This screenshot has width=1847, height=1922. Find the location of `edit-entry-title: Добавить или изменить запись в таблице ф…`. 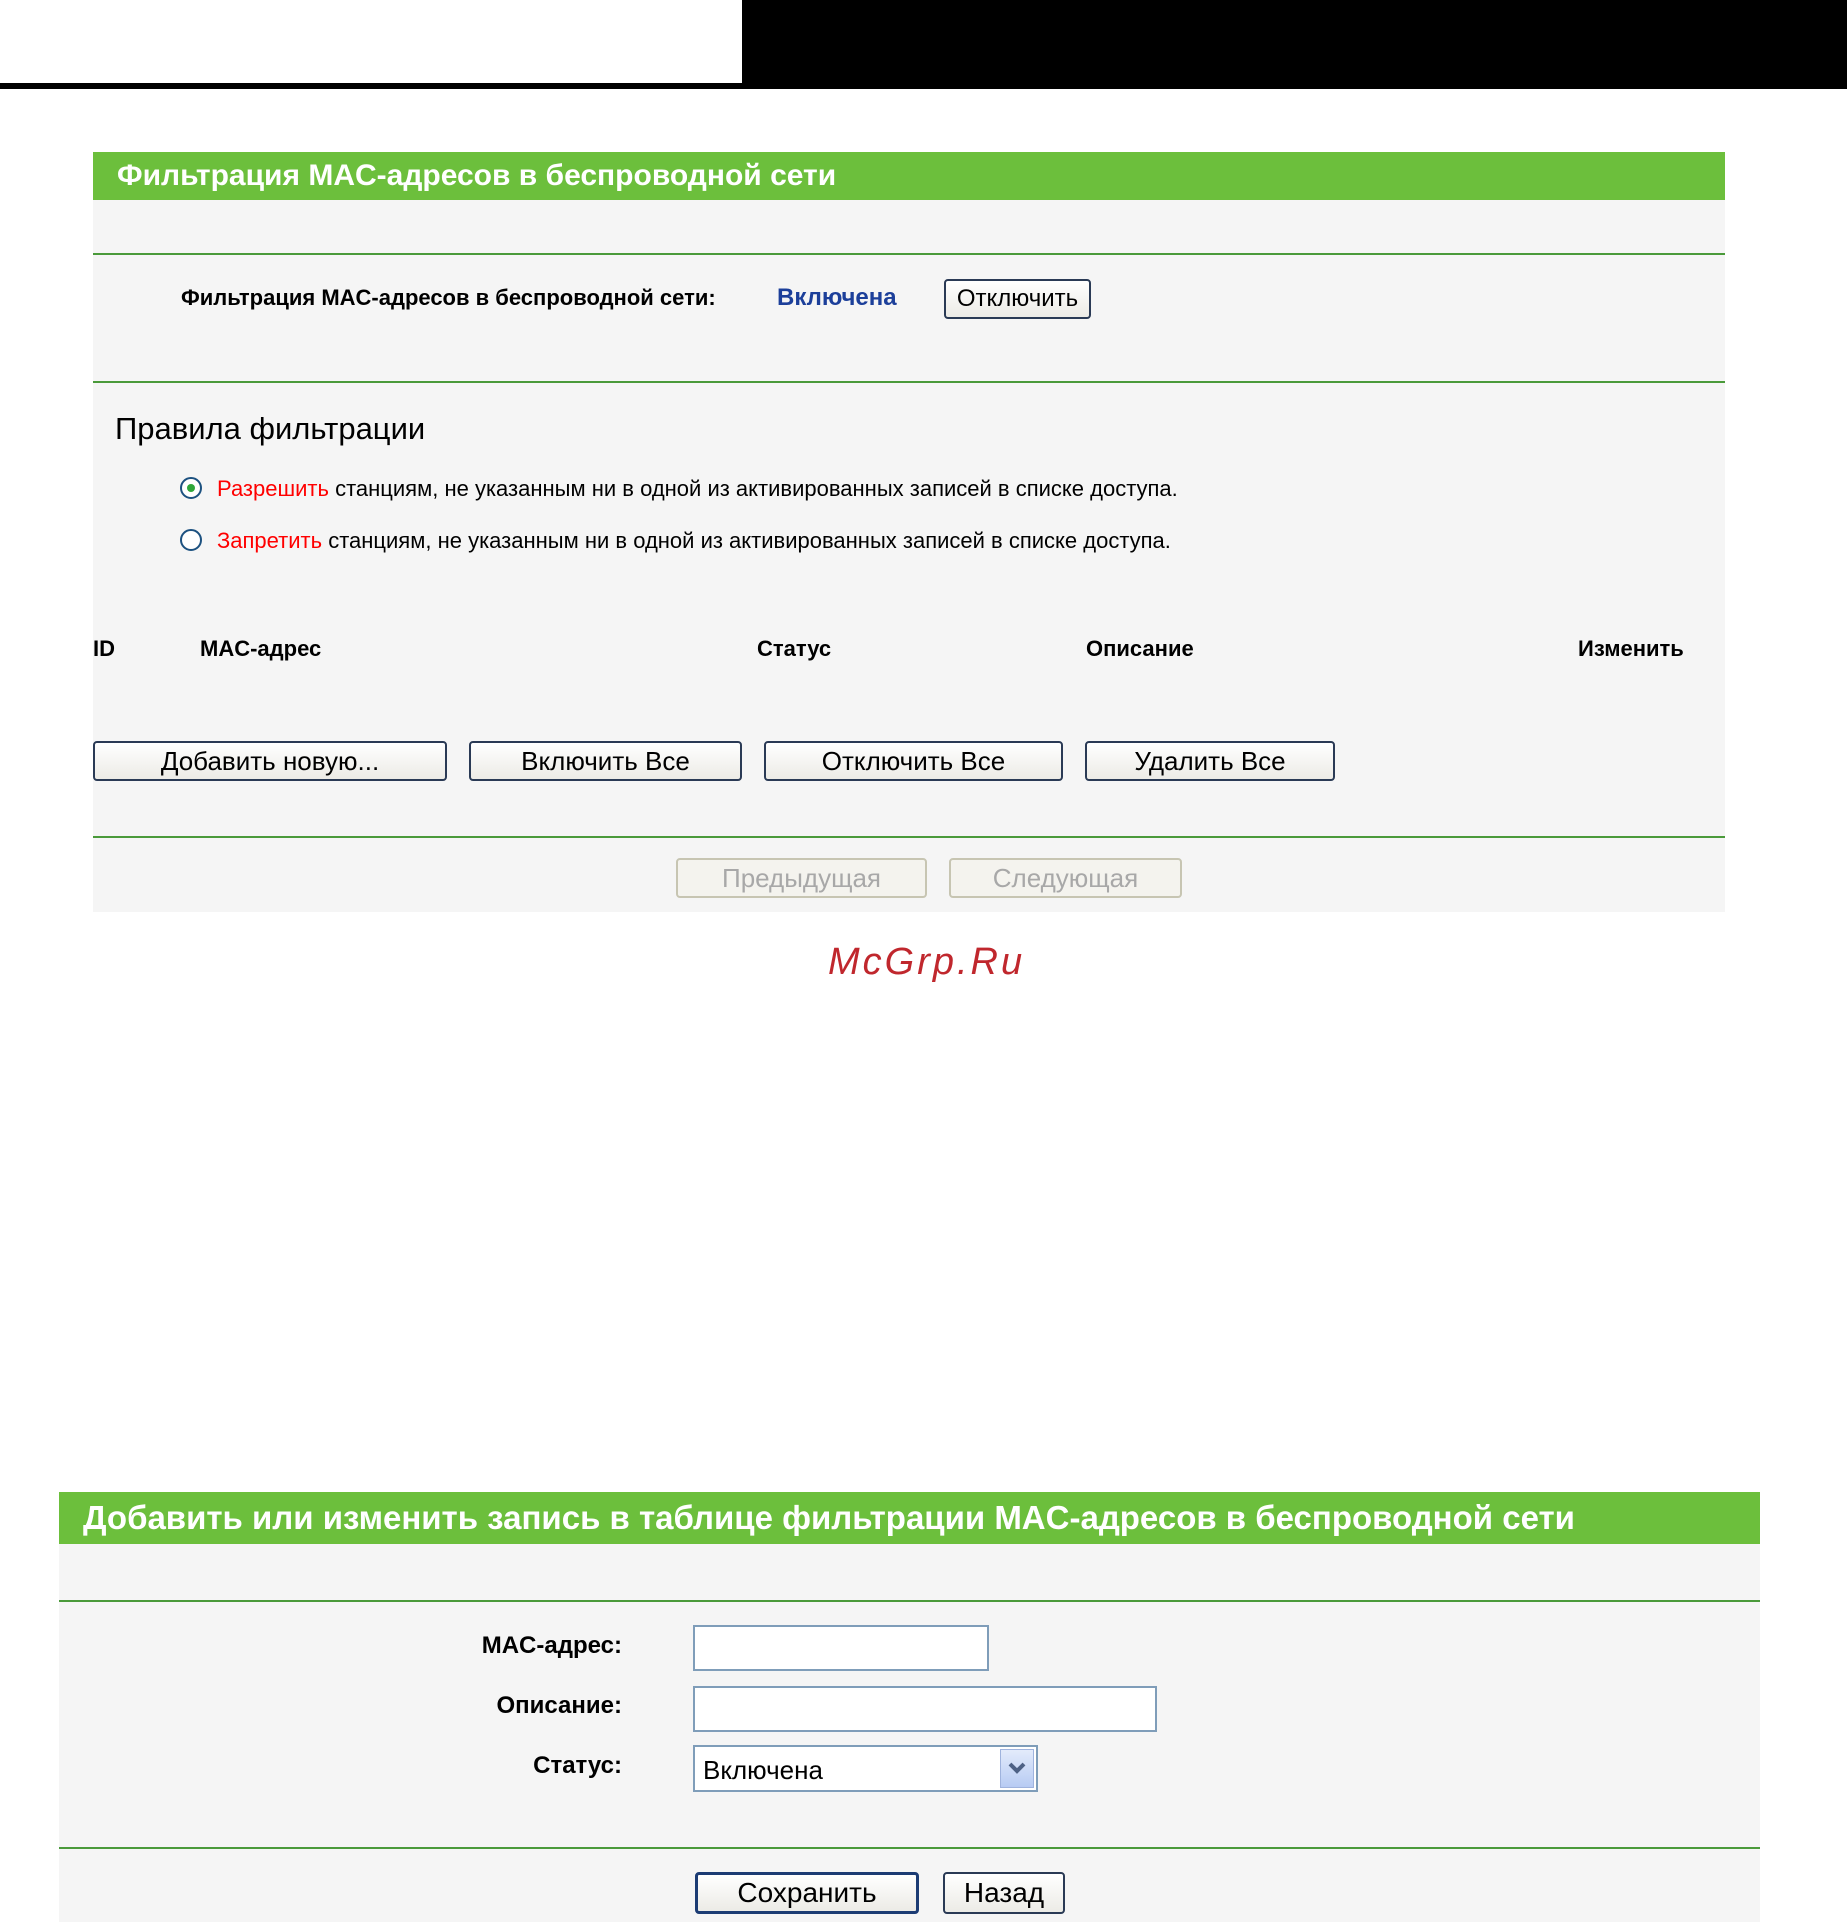

edit-entry-title: Добавить или изменить запись в таблице ф… is located at coordinates (909, 1518).